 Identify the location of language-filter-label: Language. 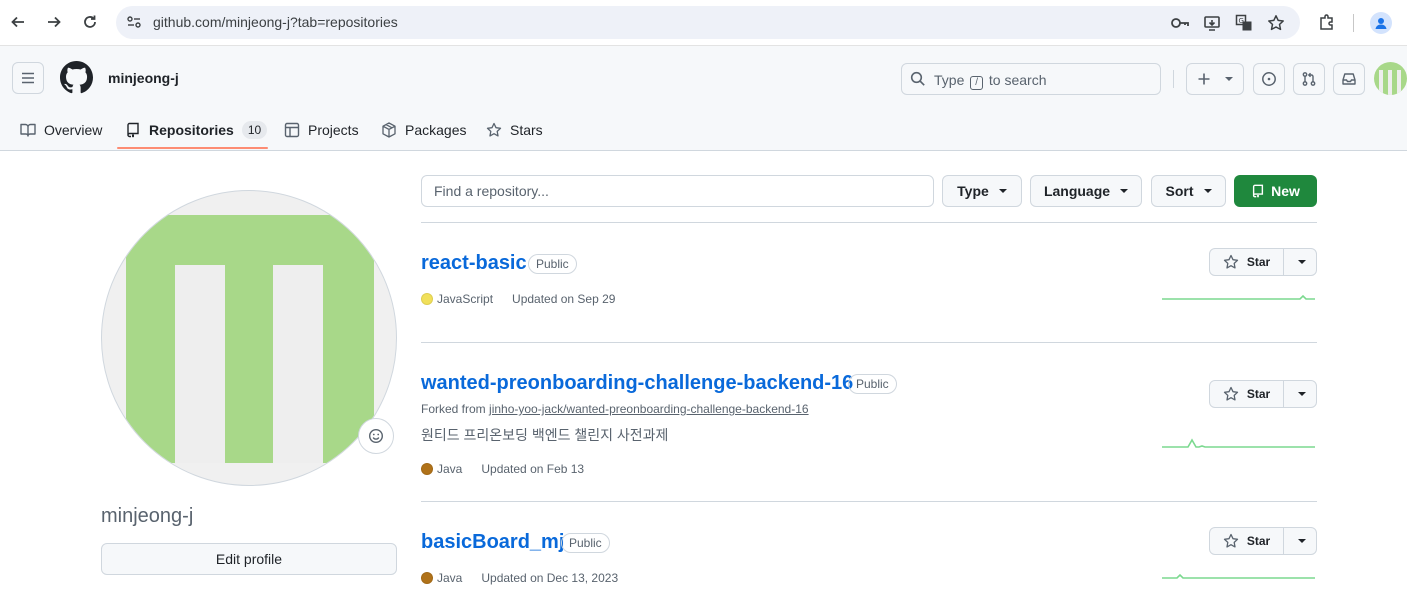
(1077, 191).